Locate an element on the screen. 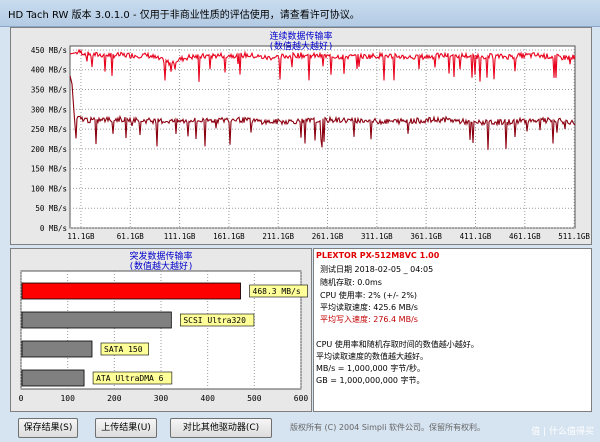 The height and width of the screenshot is (442, 600). y-tick-label: 100 MB/s is located at coordinates (49, 188).